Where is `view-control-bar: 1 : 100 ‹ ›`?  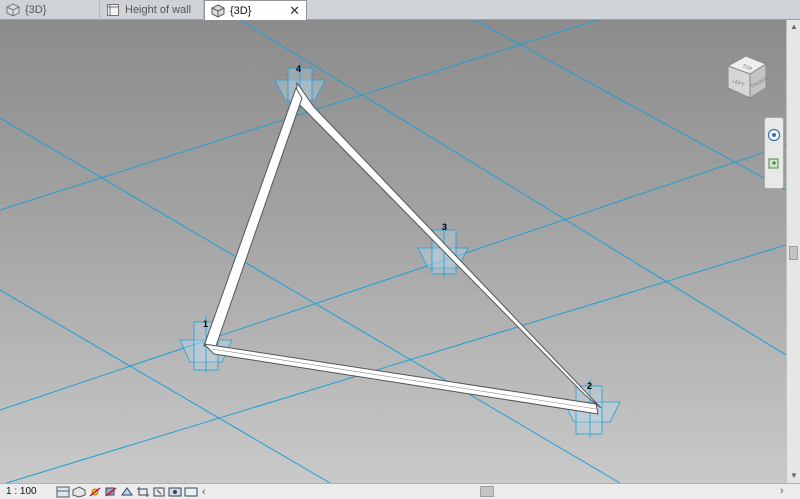
view-control-bar: 1 : 100 ‹ › is located at coordinates (400, 491).